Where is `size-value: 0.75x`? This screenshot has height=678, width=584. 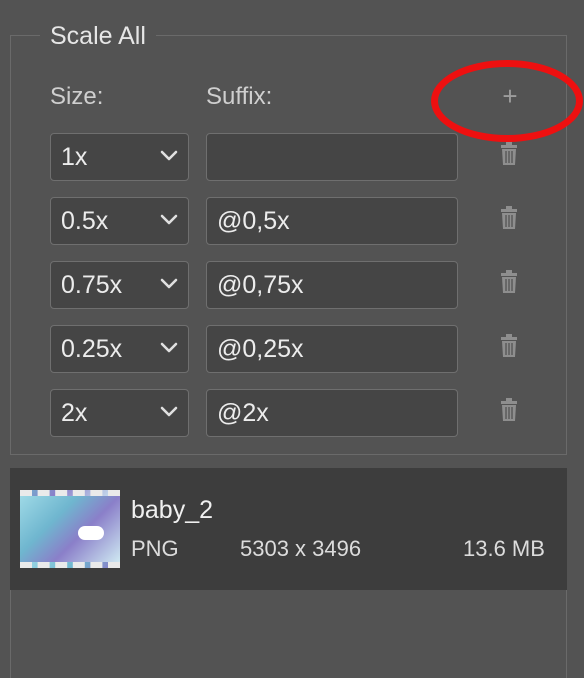
size-value: 0.75x is located at coordinates (92, 285).